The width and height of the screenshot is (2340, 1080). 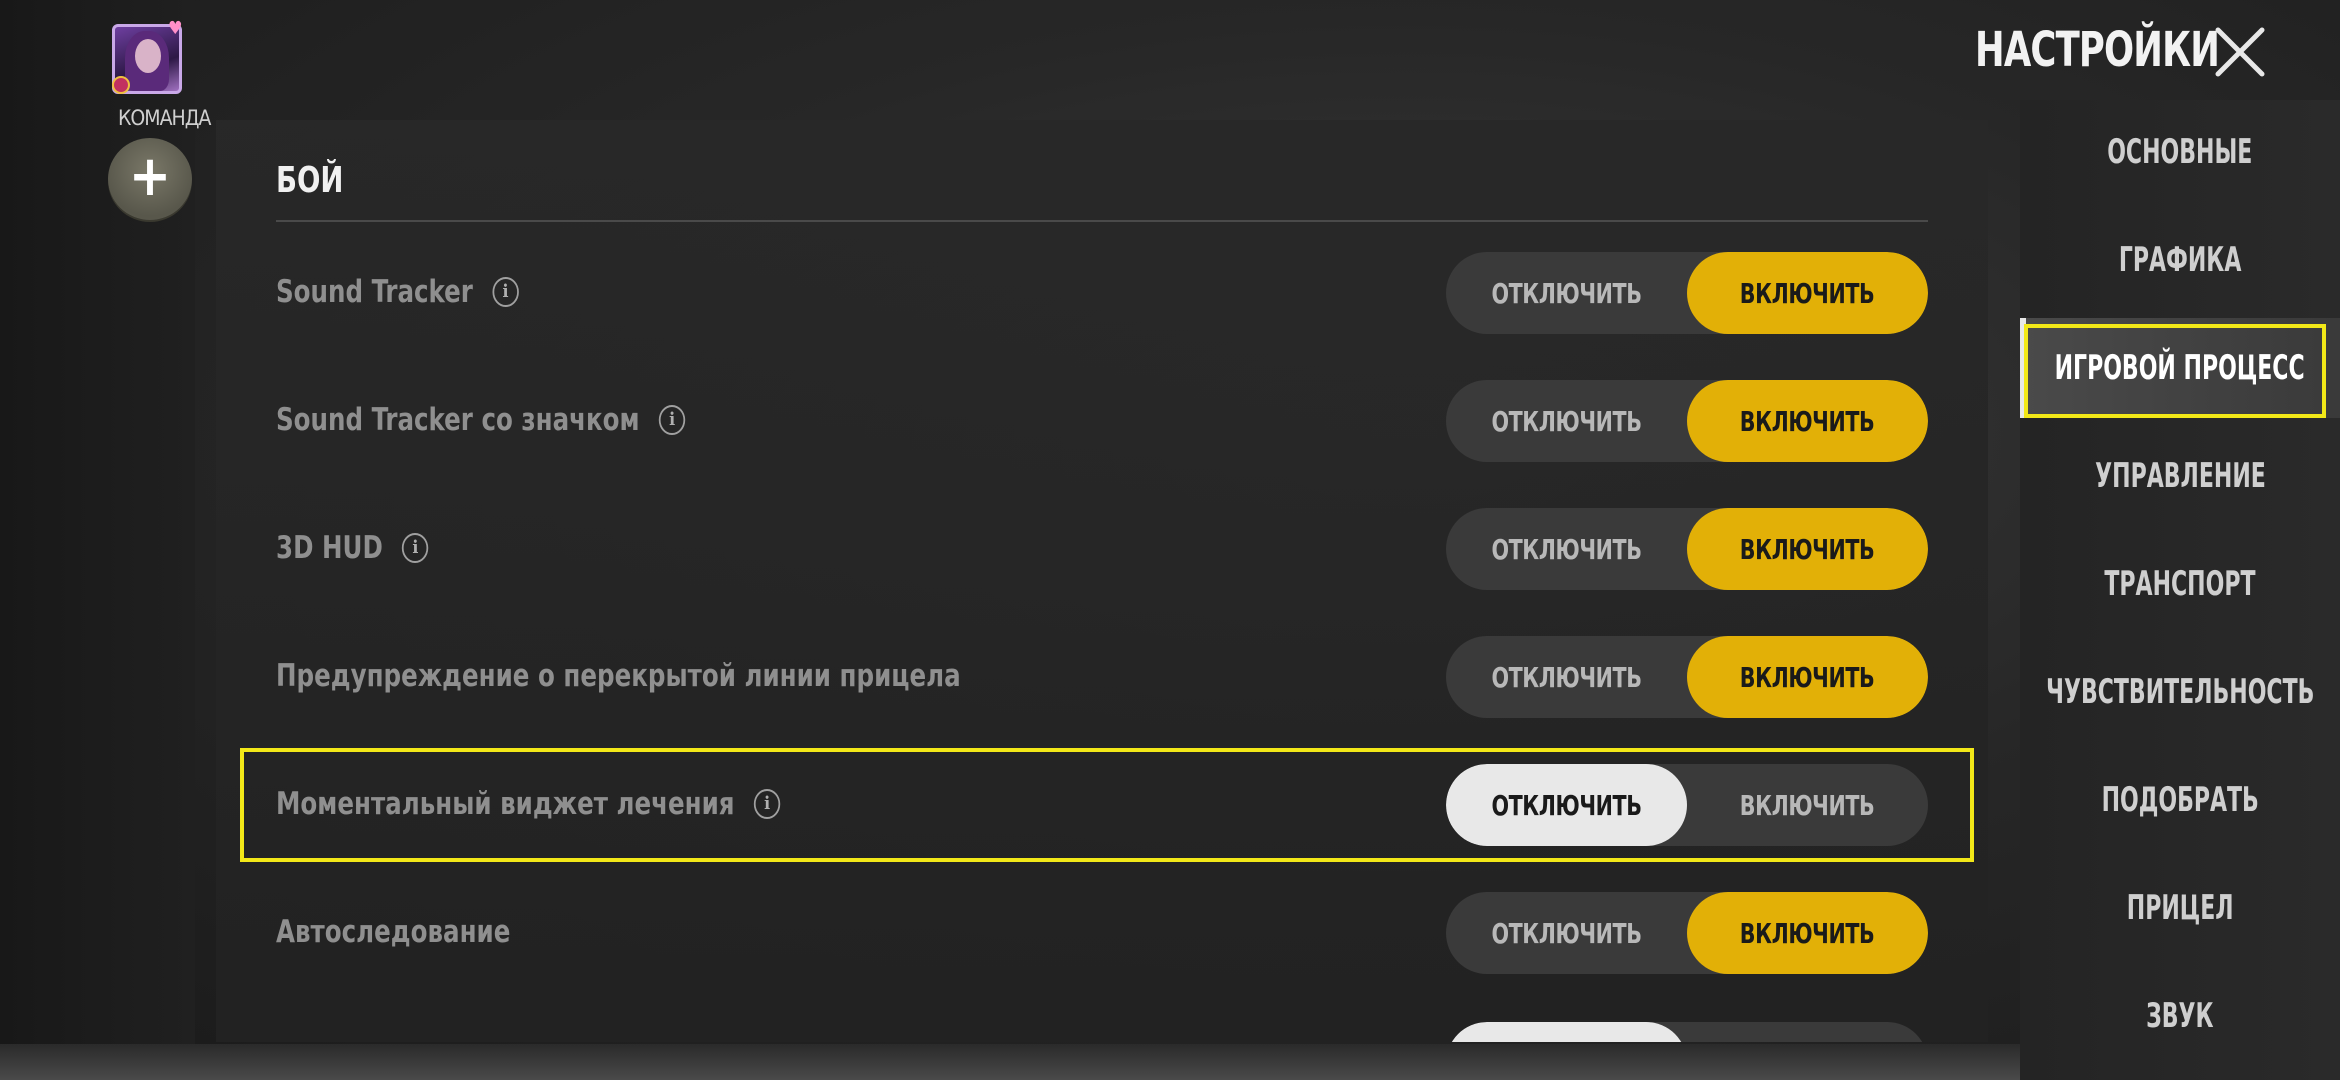 What do you see at coordinates (2097, 50) in the screenshot?
I see `page-title: НАСТРОЙКИ` at bounding box center [2097, 50].